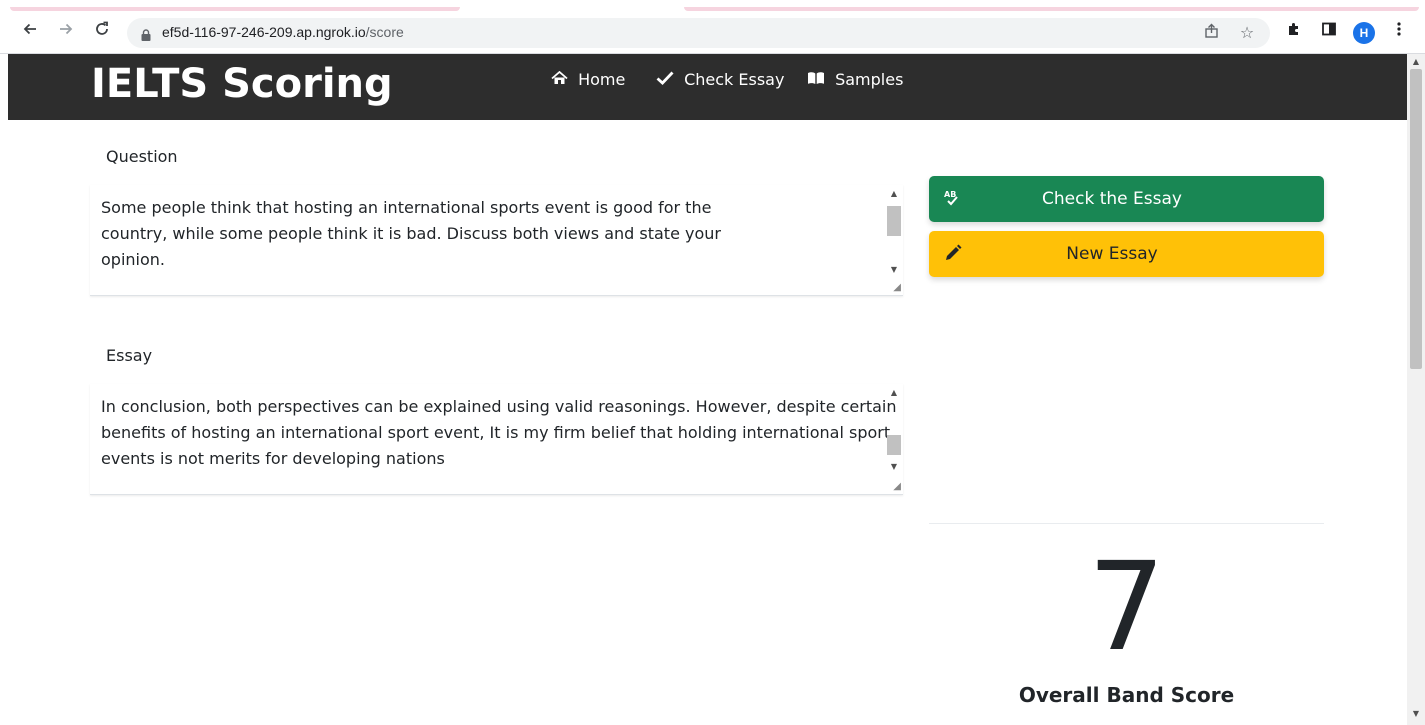 This screenshot has height=725, width=1425. What do you see at coordinates (1416, 713) in the screenshot?
I see `page-scroll-down-icon: ▼` at bounding box center [1416, 713].